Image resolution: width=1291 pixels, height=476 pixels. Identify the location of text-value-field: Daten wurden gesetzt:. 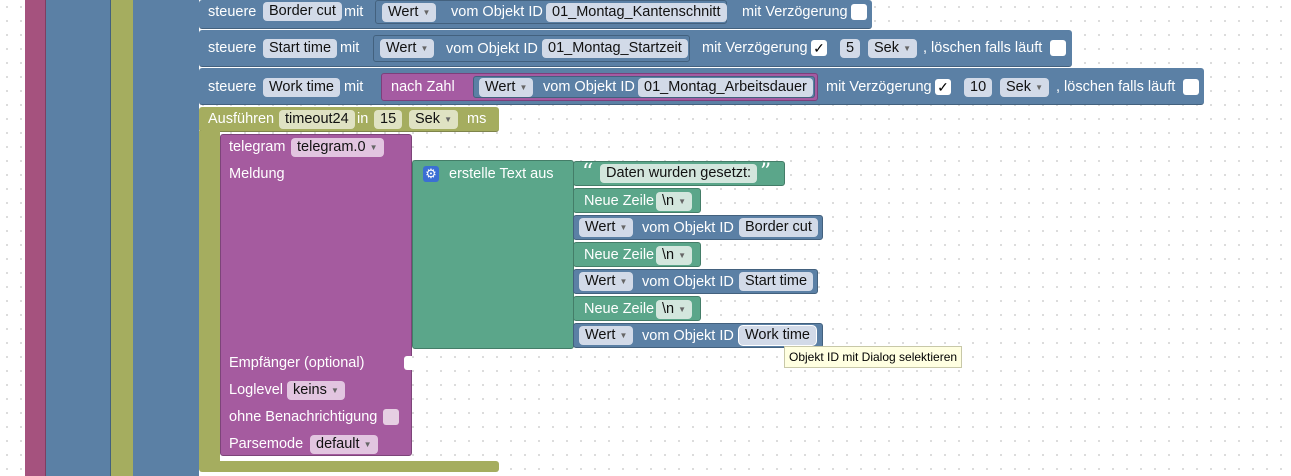
(679, 173).